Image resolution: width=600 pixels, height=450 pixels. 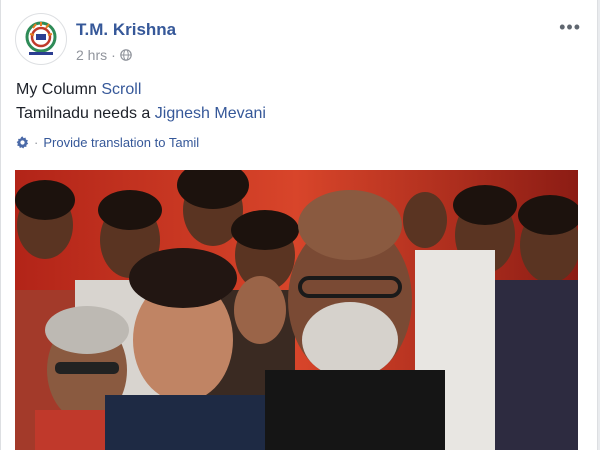 What do you see at coordinates (22, 142) in the screenshot?
I see `gear-icon` at bounding box center [22, 142].